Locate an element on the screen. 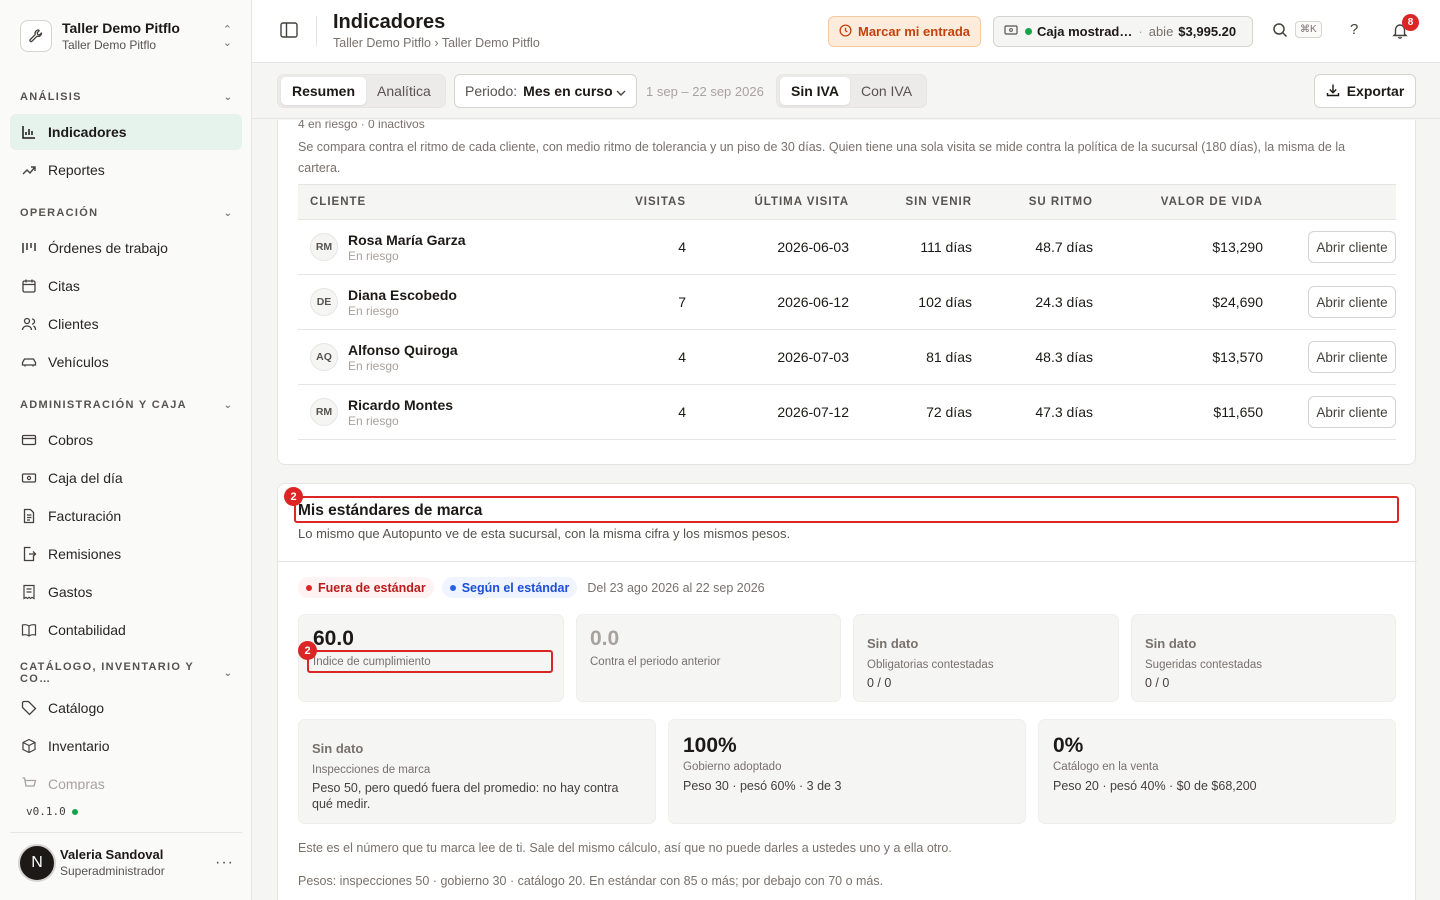 Image resolution: width=1440 pixels, height=900 pixels. sidebar-item-remisiones: Remisiones is located at coordinates (126, 554).